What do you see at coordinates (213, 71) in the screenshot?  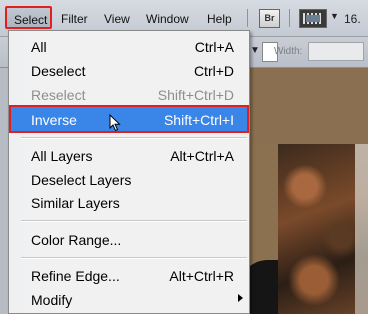 I see `menu-item-shortcut: Ctrl+D` at bounding box center [213, 71].